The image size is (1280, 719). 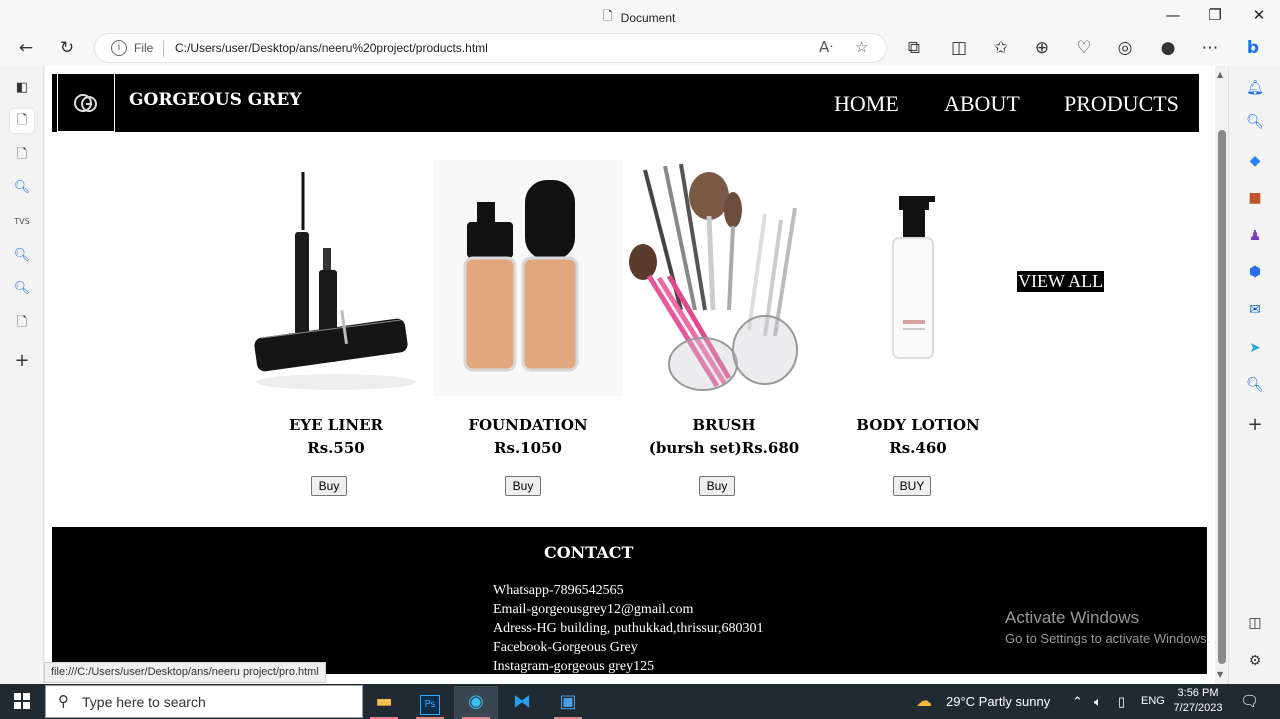 What do you see at coordinates (1121, 701) in the screenshot?
I see `battery-icon: ▯` at bounding box center [1121, 701].